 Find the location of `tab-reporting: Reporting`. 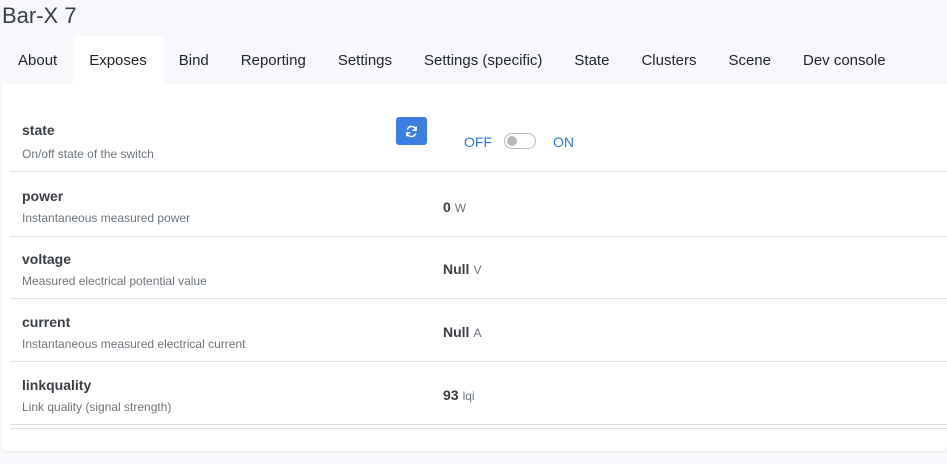

tab-reporting: Reporting is located at coordinates (273, 60).